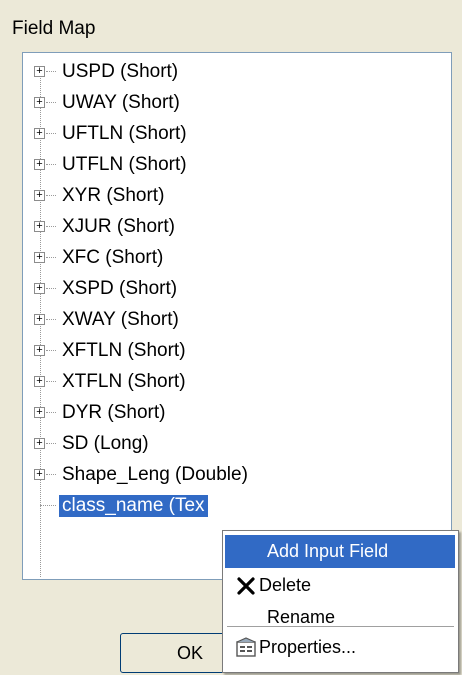  Describe the element at coordinates (237, 102) in the screenshot. I see `tree-node-uway: + UWAY (Short)` at that location.